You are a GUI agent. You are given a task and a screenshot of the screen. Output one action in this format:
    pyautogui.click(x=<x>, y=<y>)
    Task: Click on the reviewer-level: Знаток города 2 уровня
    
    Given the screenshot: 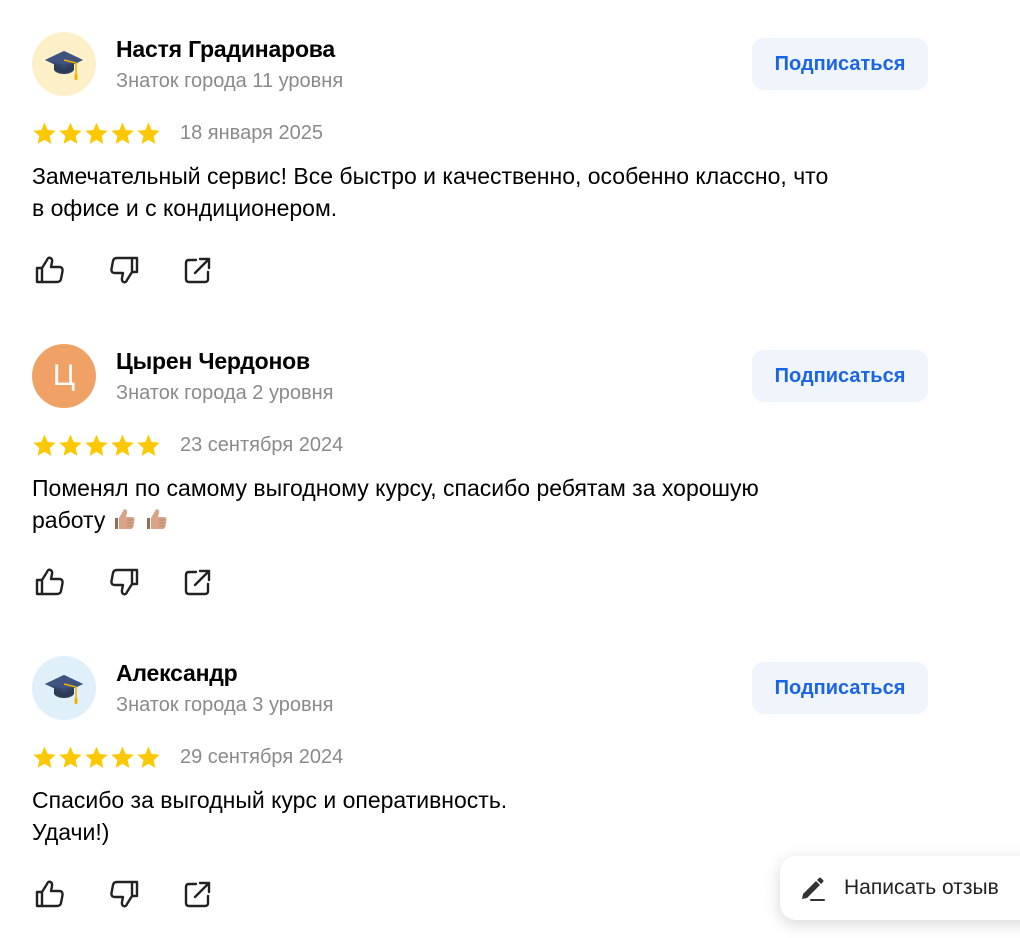 What is the action you would take?
    pyautogui.click(x=225, y=393)
    